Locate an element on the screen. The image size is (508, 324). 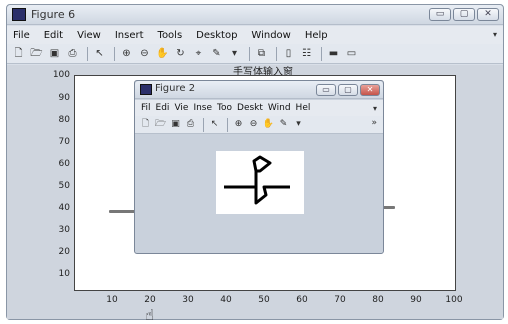
y-tick-label: 100 is located at coordinates (61, 75).